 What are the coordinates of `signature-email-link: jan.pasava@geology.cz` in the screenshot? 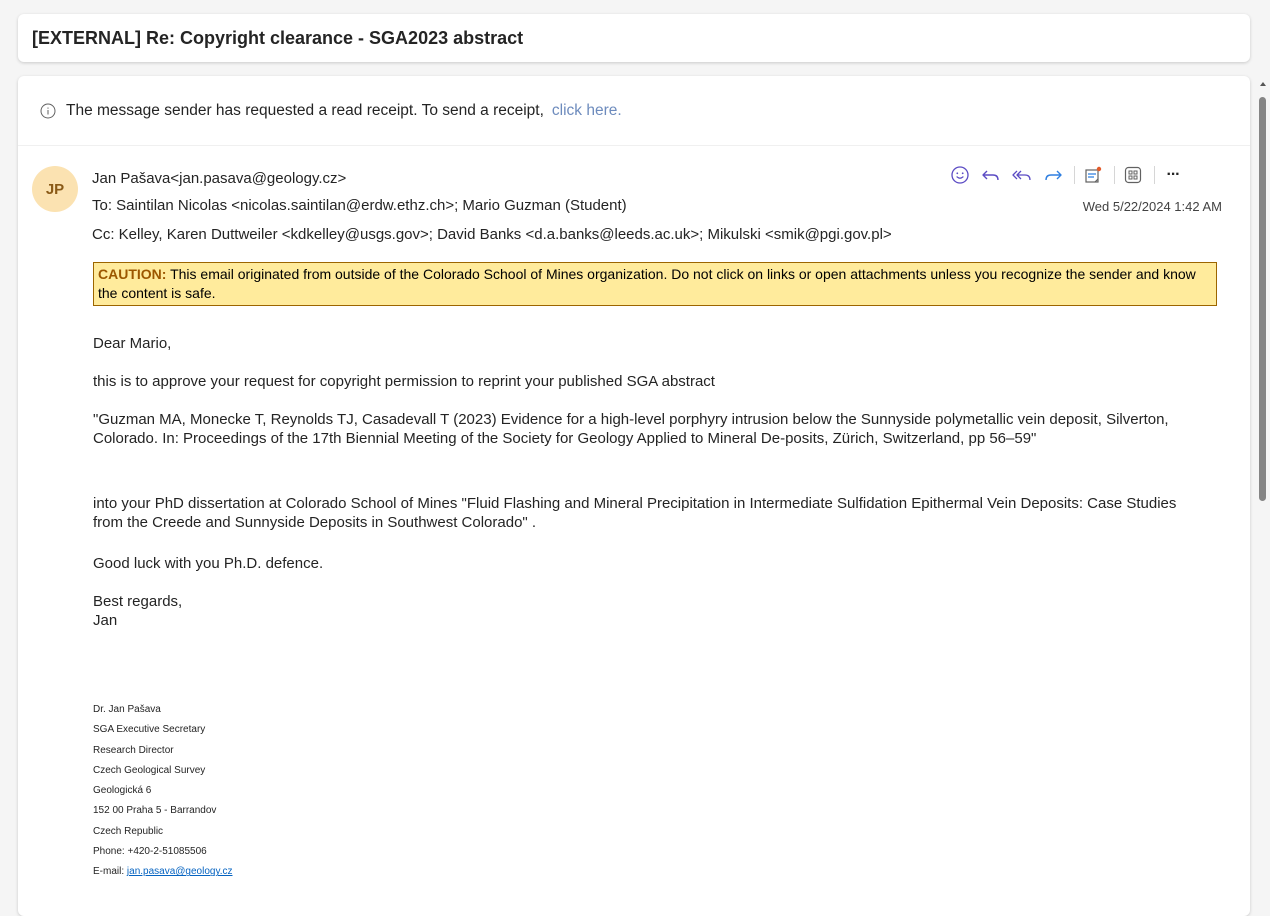 It's located at (180, 871).